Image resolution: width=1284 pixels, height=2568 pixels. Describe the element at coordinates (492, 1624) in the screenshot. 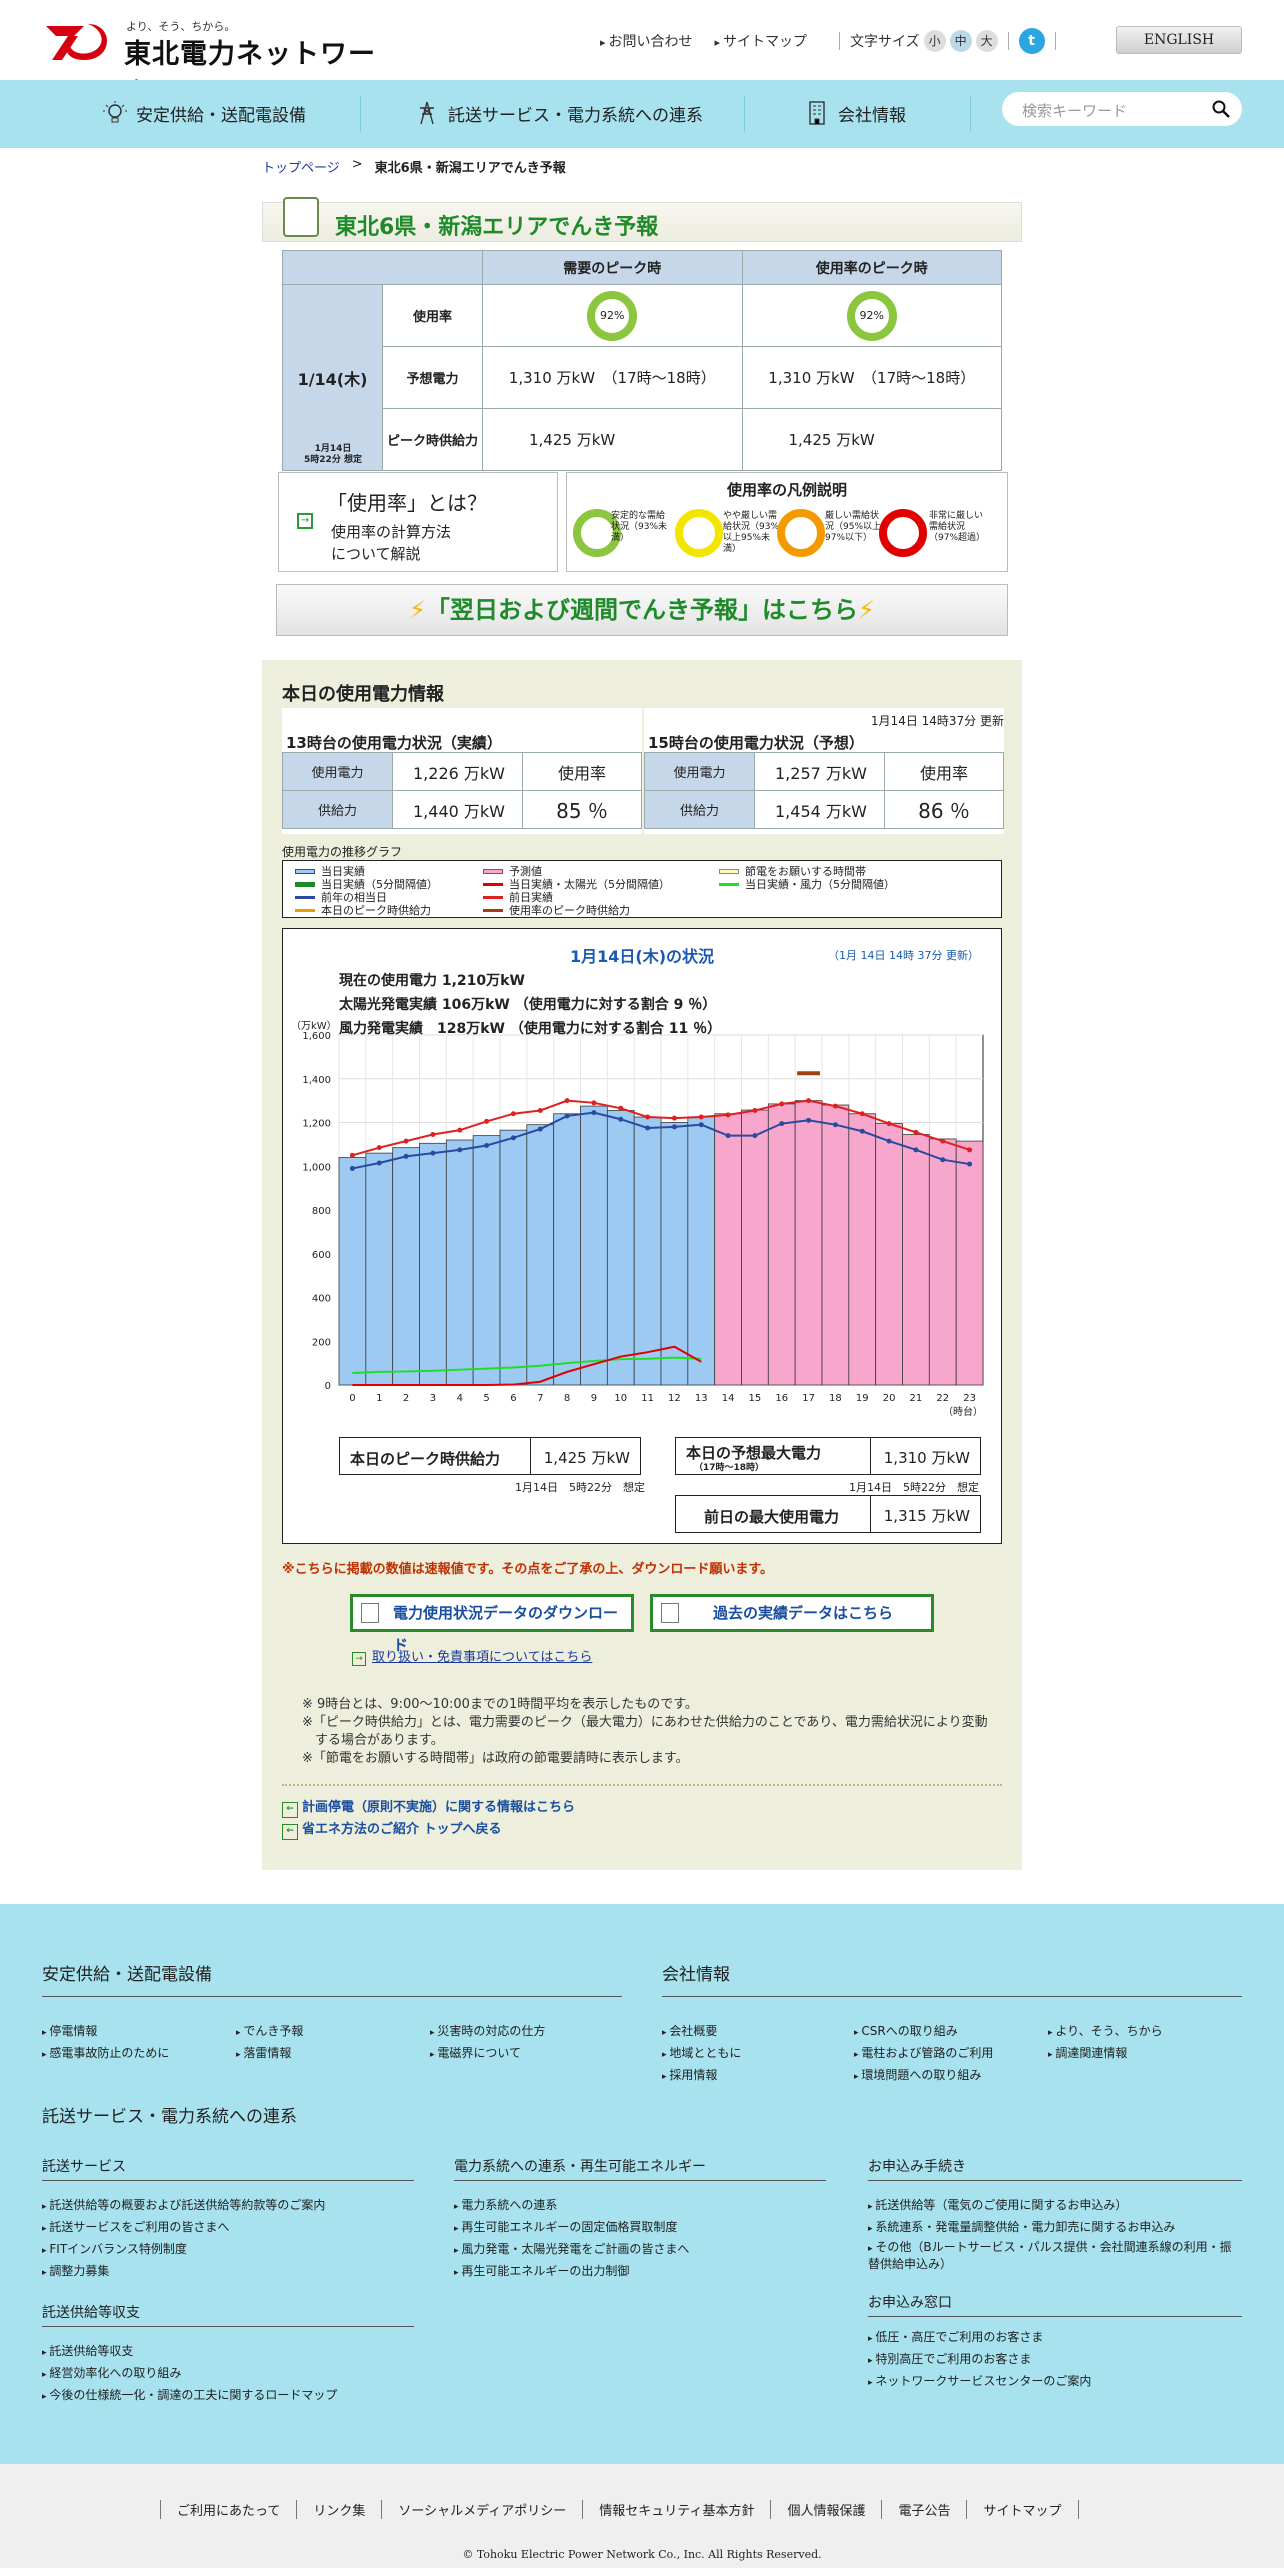

I see `download-button: 電力使用状況データのダウンロード` at that location.